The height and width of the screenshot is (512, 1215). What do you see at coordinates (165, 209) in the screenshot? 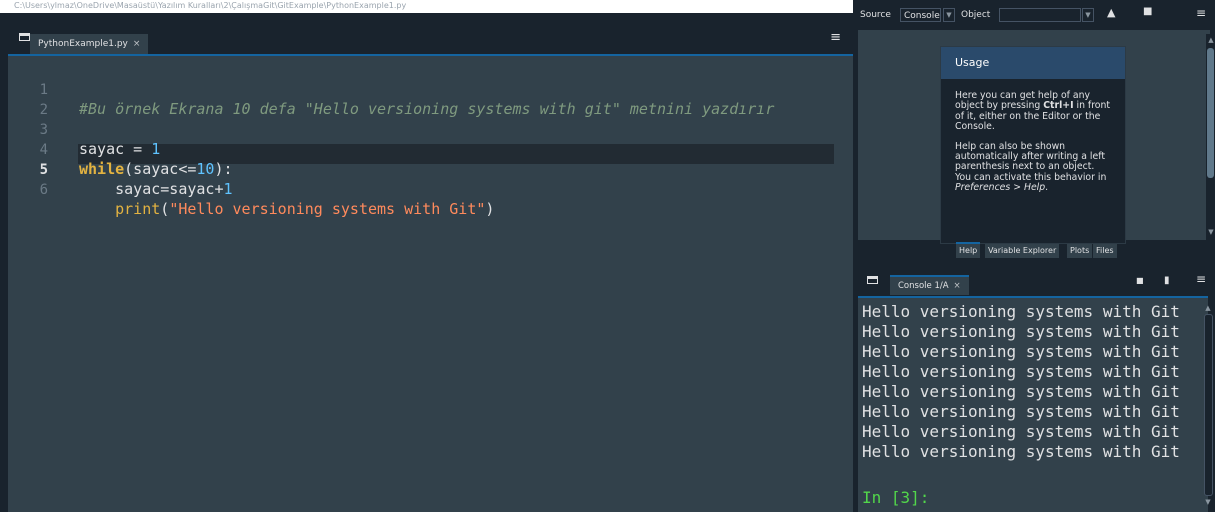
I see `punctuation: (` at bounding box center [165, 209].